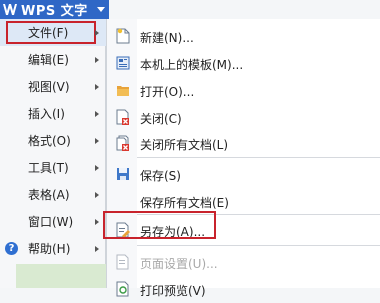  I want to click on menu-item-label: 编辑(E), so click(48, 60).